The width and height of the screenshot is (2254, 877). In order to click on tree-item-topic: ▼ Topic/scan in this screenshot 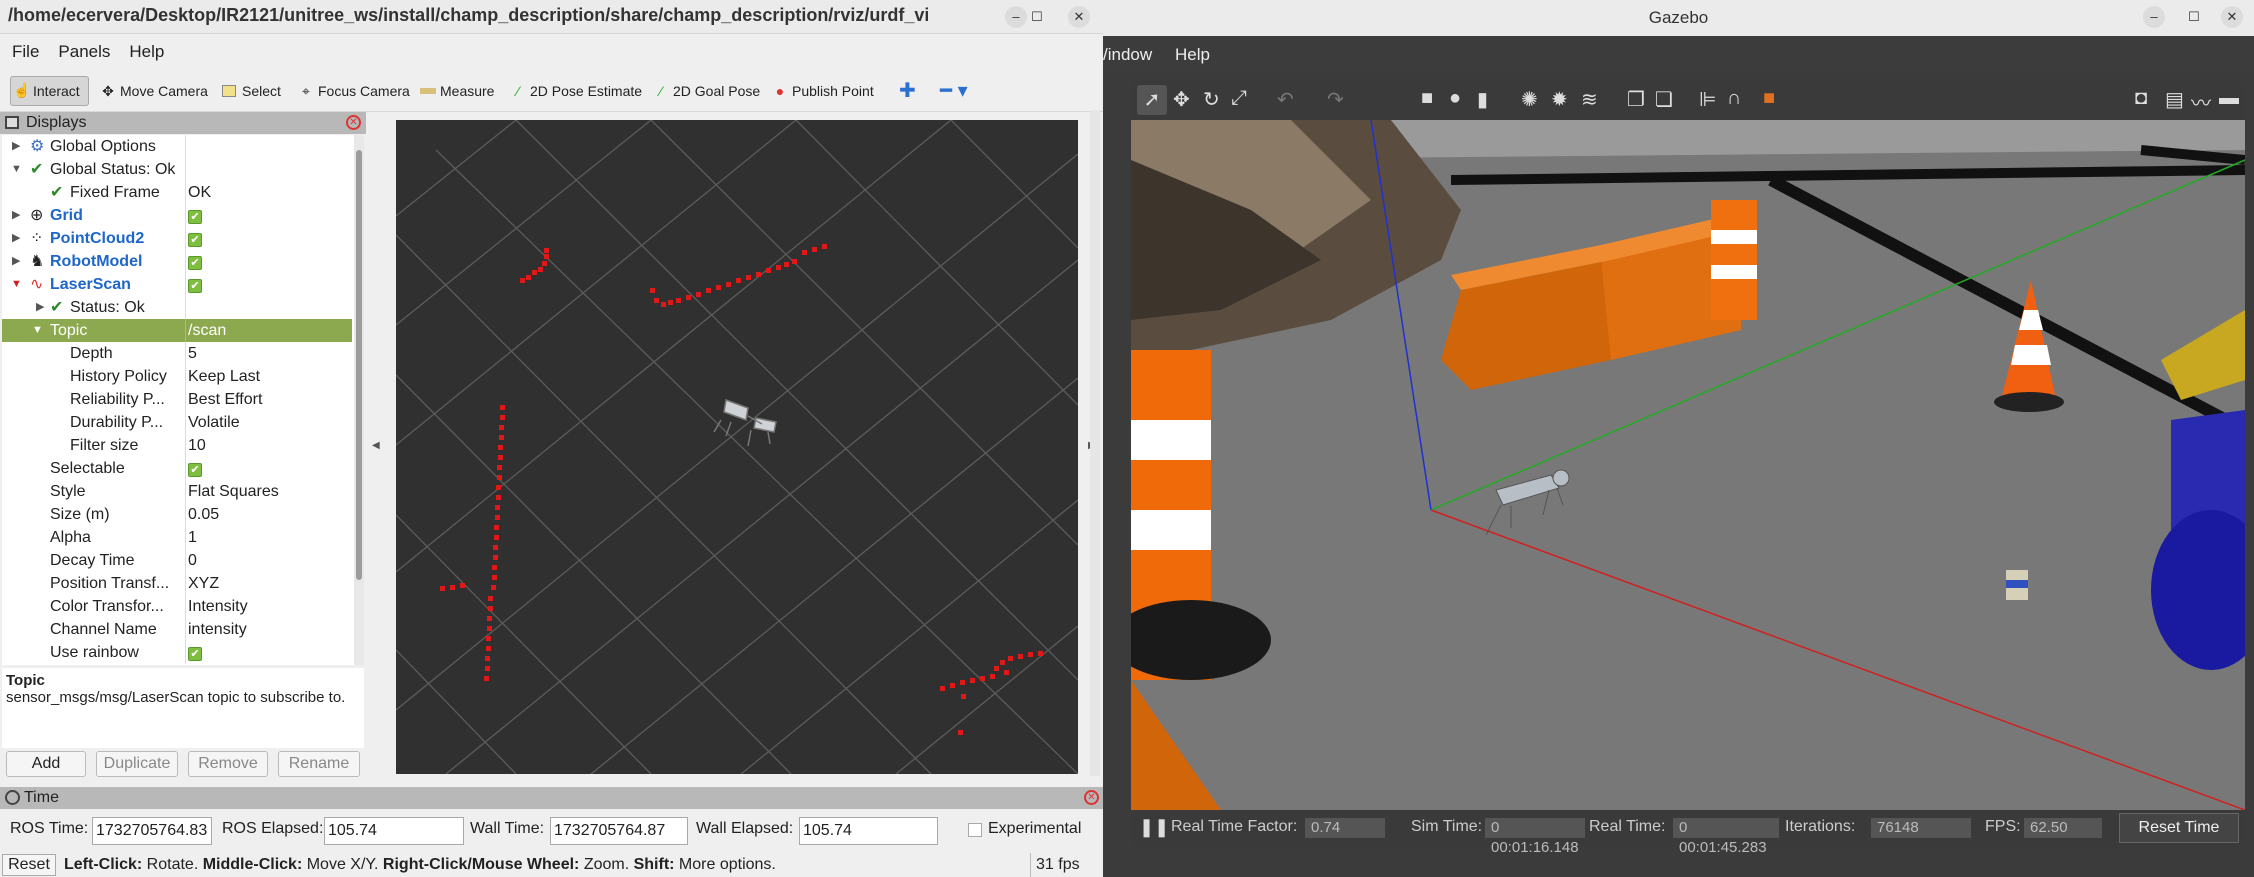, I will do `click(177, 330)`.